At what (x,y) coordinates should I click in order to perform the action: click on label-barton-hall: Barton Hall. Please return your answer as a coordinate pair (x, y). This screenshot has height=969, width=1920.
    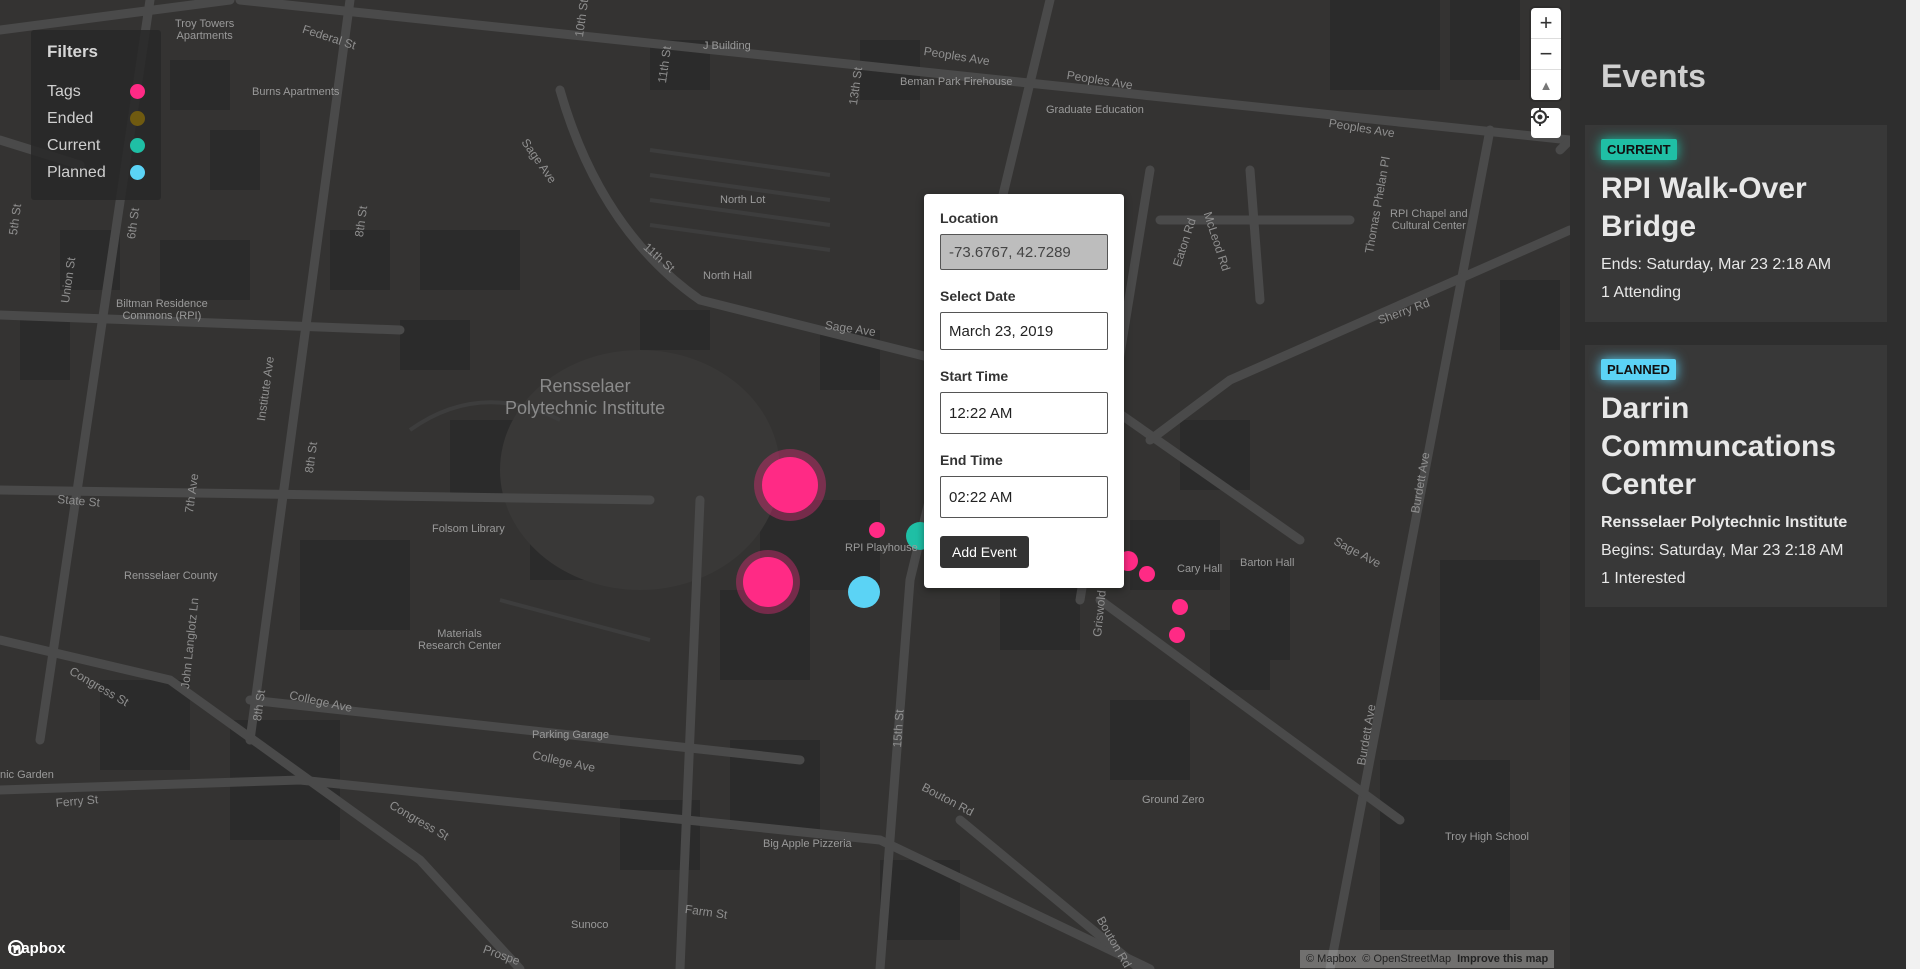
    Looking at the image, I should click on (1267, 563).